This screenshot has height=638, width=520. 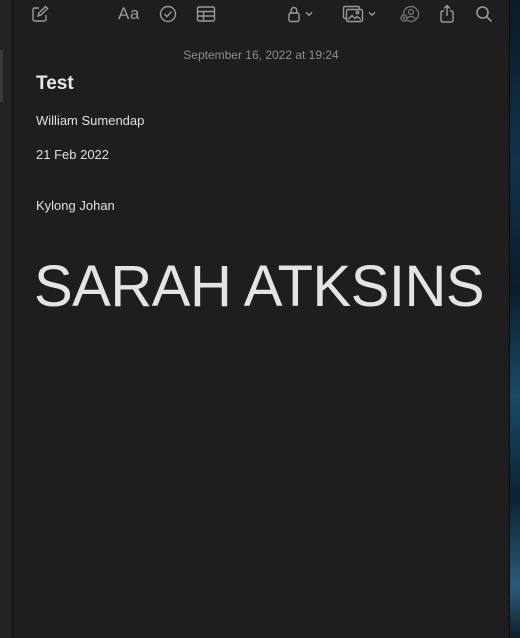 I want to click on collaborate-button, so click(x=410, y=14).